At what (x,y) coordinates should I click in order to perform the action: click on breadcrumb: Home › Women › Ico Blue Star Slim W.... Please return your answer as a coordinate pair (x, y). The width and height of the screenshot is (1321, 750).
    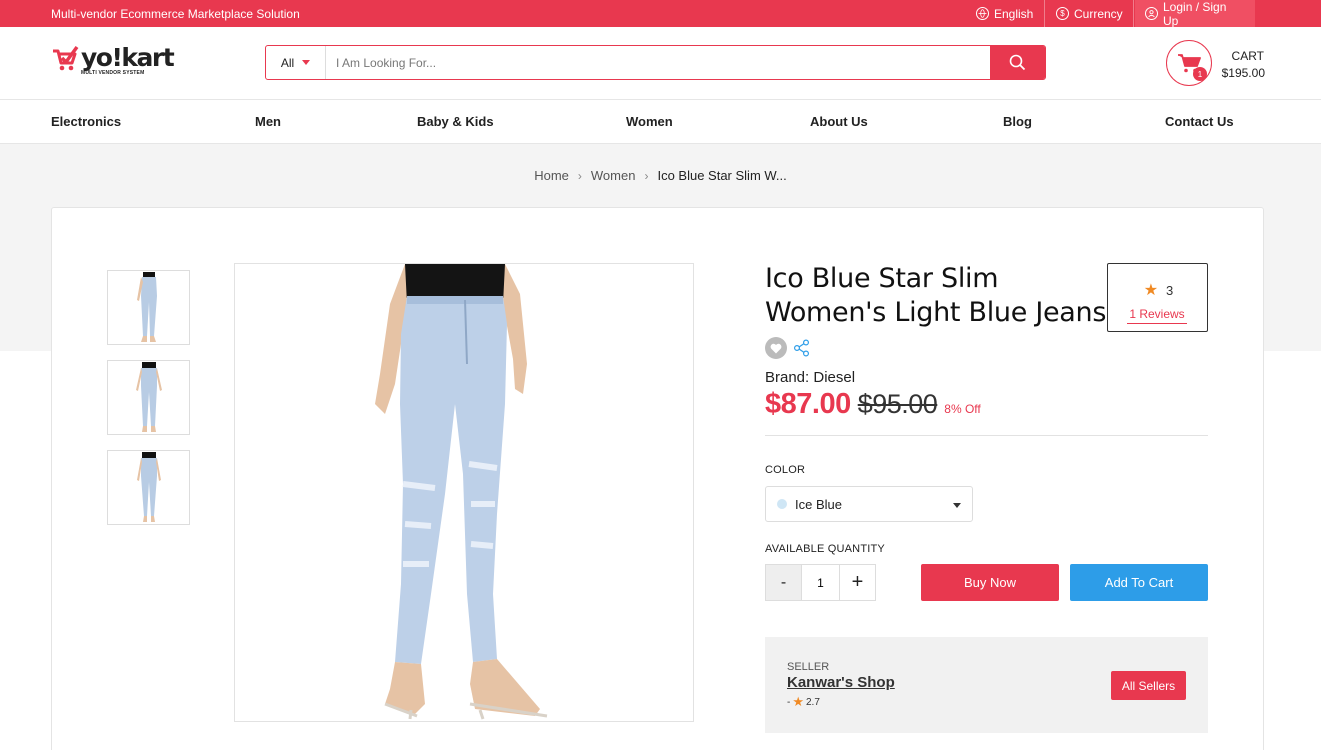
    Looking at the image, I should click on (660, 175).